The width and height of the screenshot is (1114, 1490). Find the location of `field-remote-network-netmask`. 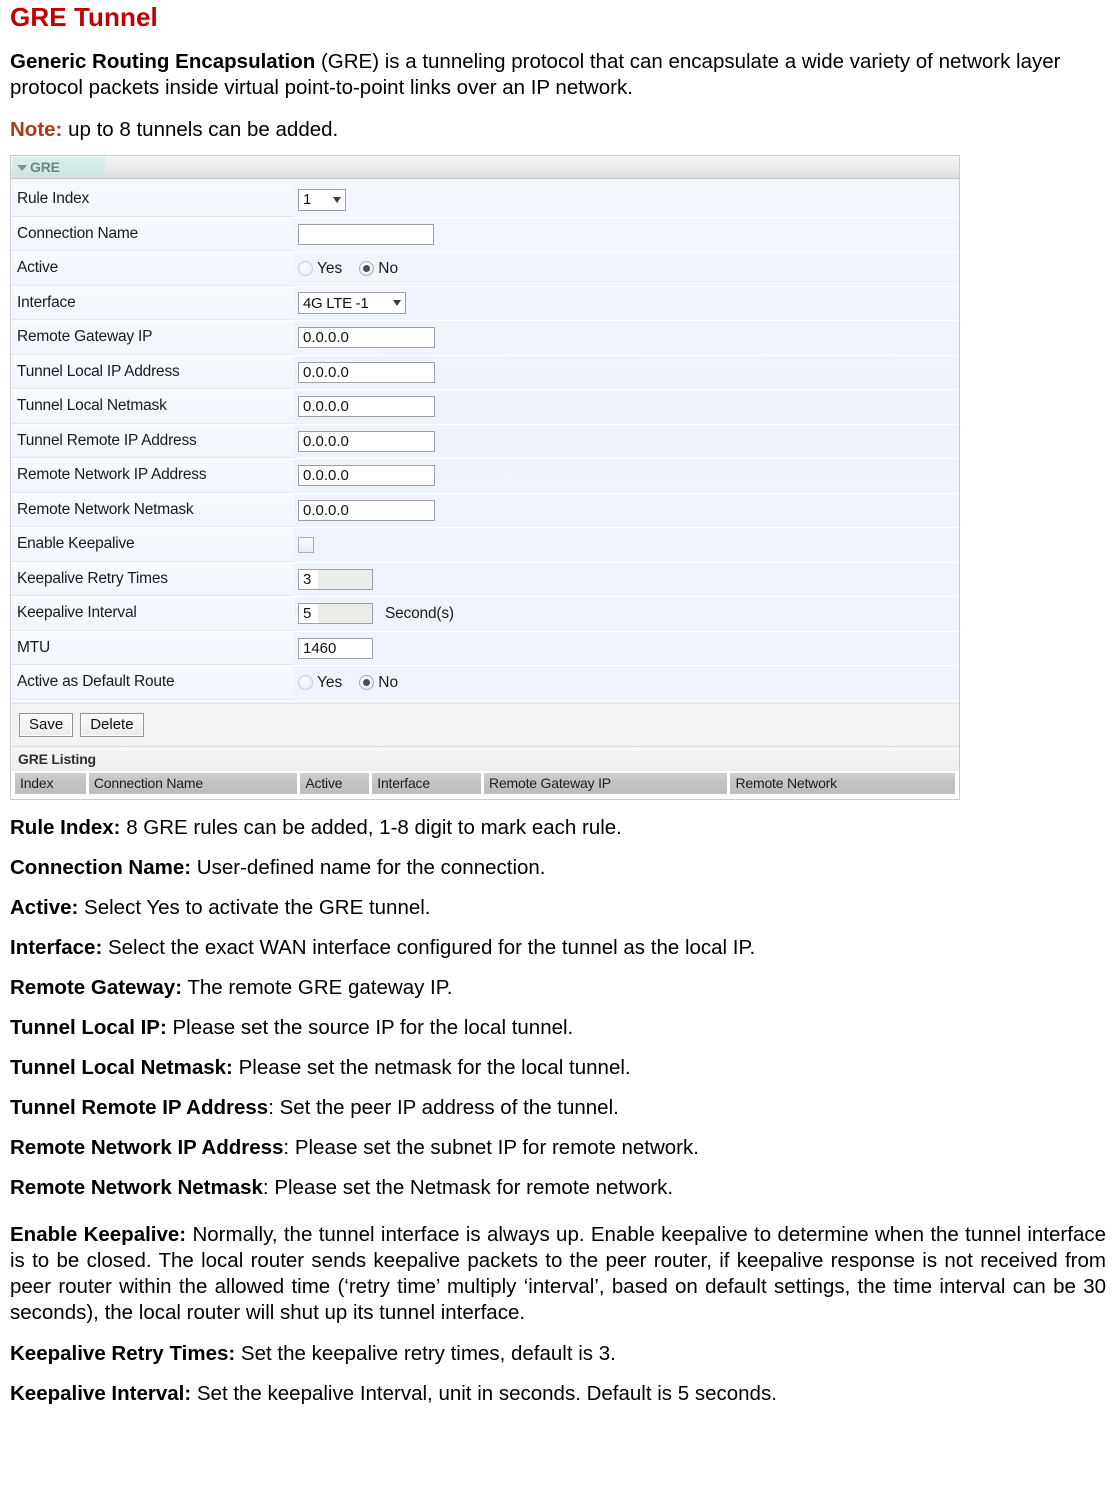

field-remote-network-netmask is located at coordinates (626, 511).